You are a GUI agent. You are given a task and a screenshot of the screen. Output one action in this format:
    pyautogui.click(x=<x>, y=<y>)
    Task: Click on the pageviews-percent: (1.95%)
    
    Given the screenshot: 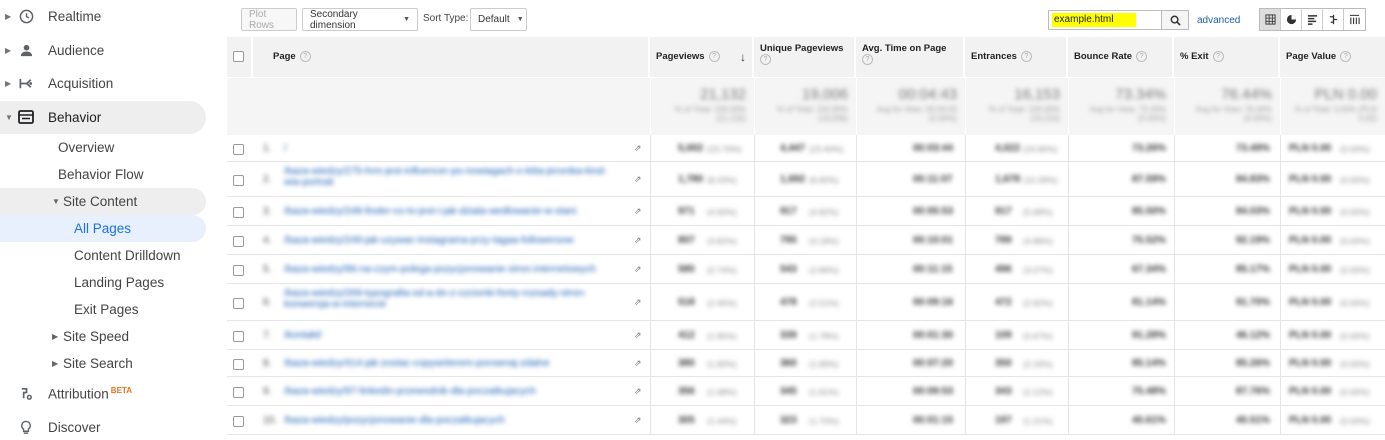 What is the action you would take?
    pyautogui.click(x=722, y=336)
    